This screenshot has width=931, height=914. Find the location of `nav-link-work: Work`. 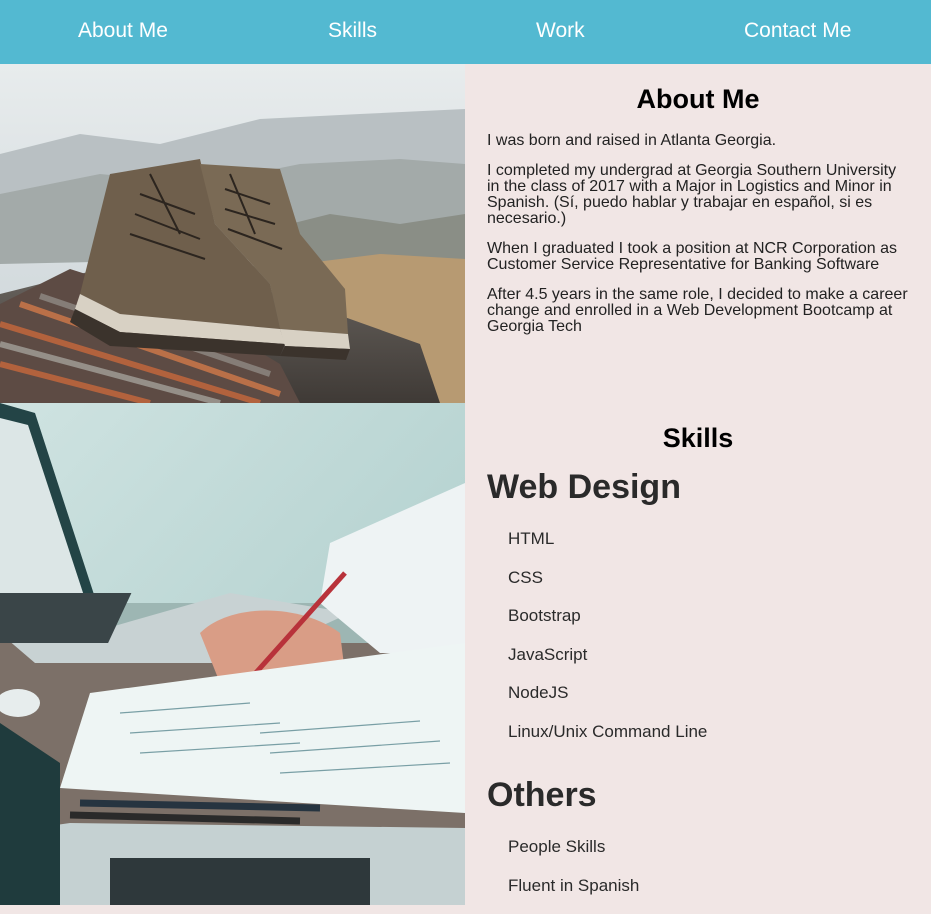

nav-link-work: Work is located at coordinates (560, 31).